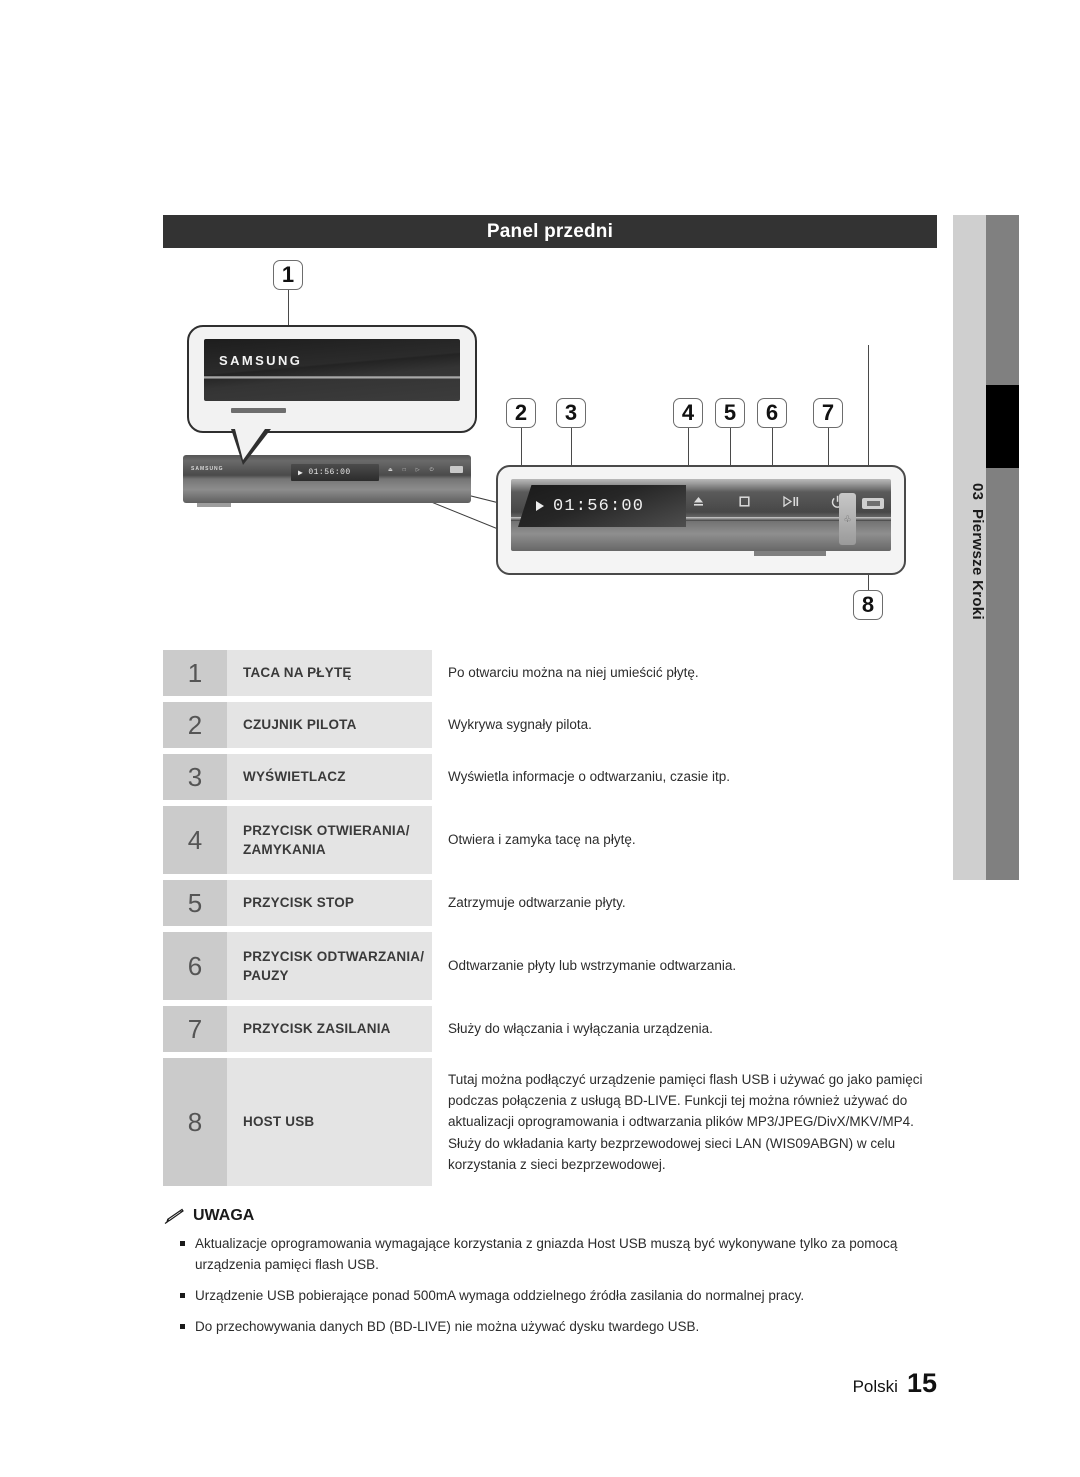  I want to click on player-overview-image: SAMSUNG ▶ 01:56:00 ⏏ □ ▷ ⏻, so click(327, 481).